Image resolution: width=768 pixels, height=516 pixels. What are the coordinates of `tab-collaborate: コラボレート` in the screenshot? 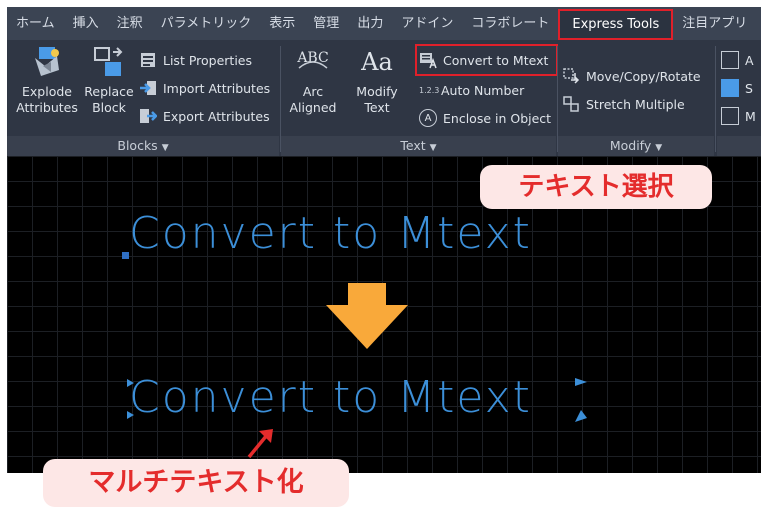 It's located at (510, 23).